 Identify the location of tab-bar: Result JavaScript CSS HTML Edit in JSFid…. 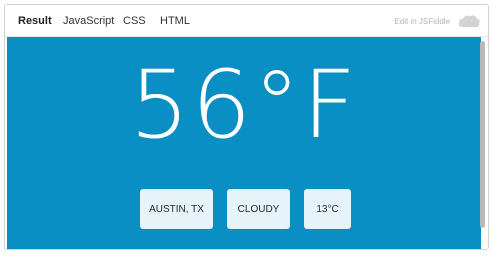
(246, 21).